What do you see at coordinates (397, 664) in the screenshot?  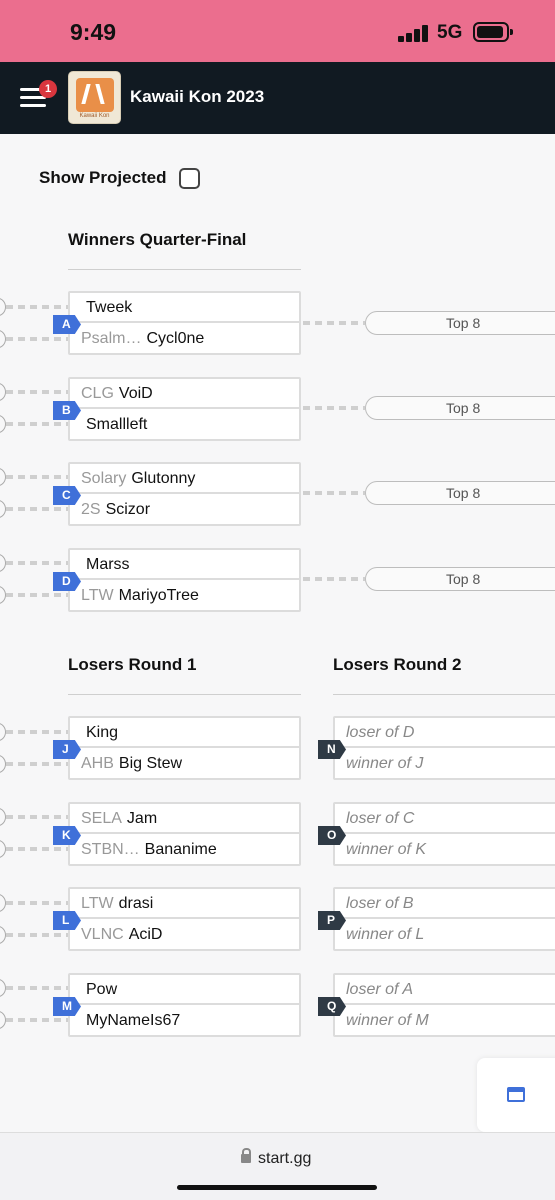 I see `round-title-losers-r2: Losers Round 2` at bounding box center [397, 664].